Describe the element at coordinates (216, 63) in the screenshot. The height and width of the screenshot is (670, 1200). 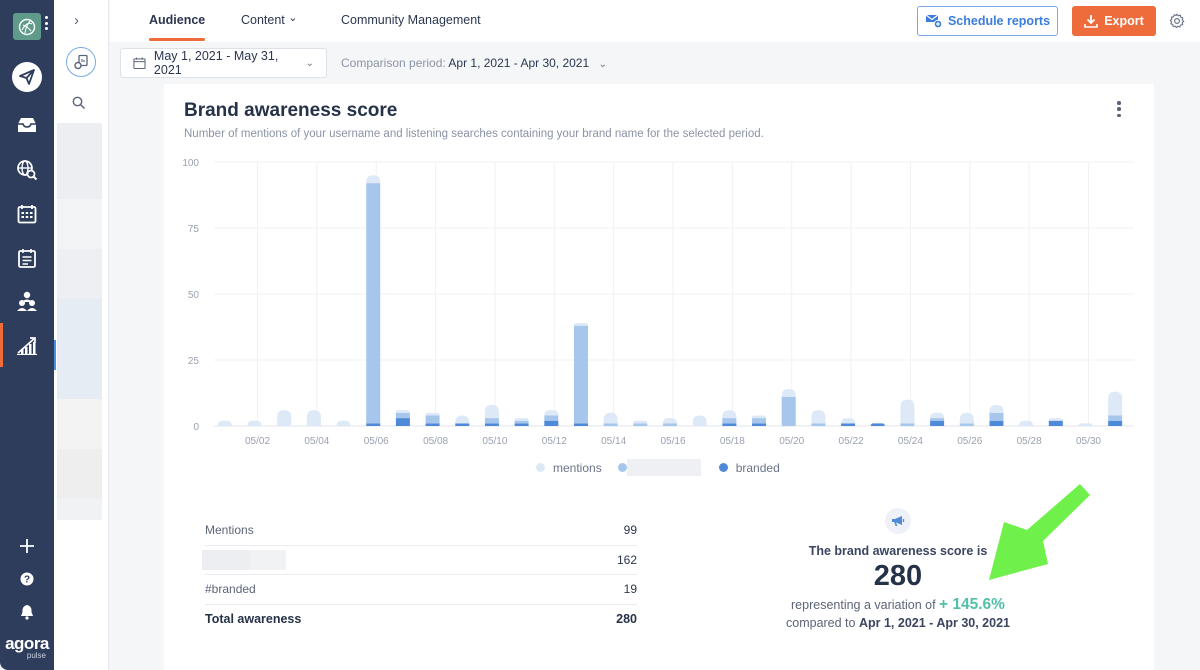
I see `date-range-value: May 1, 2021 - May 31, 2021` at that location.